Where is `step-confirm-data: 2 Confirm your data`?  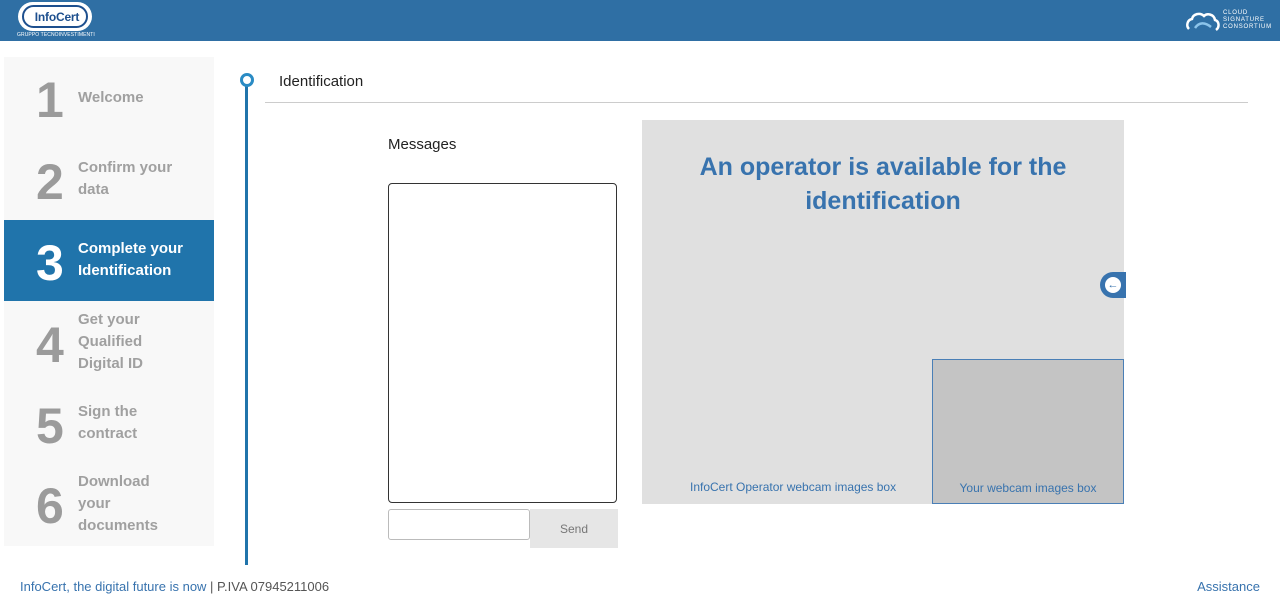 step-confirm-data: 2 Confirm your data is located at coordinates (109, 178).